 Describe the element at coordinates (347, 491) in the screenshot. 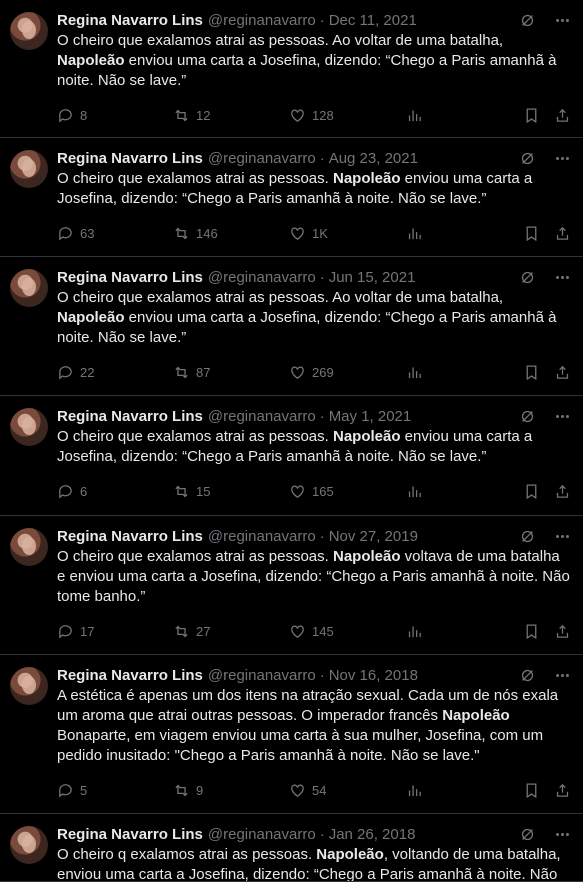

I see `like-button: 165` at that location.